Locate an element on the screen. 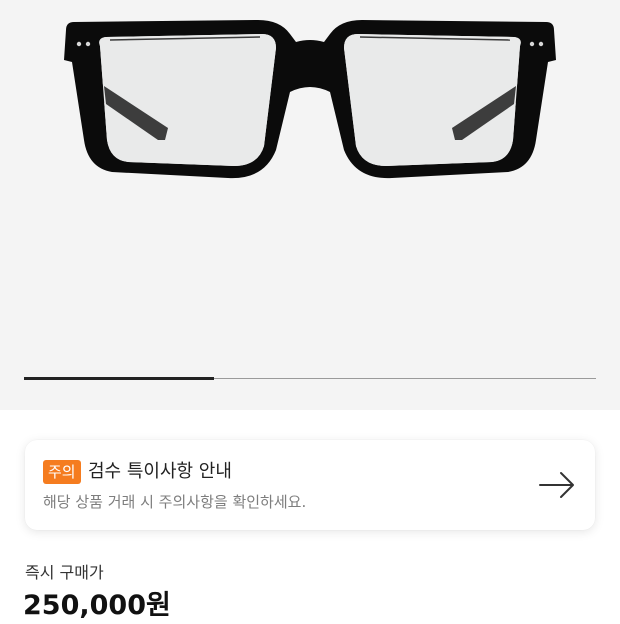  buy-now-price-label: 즉시 구매가 is located at coordinates (64, 572).